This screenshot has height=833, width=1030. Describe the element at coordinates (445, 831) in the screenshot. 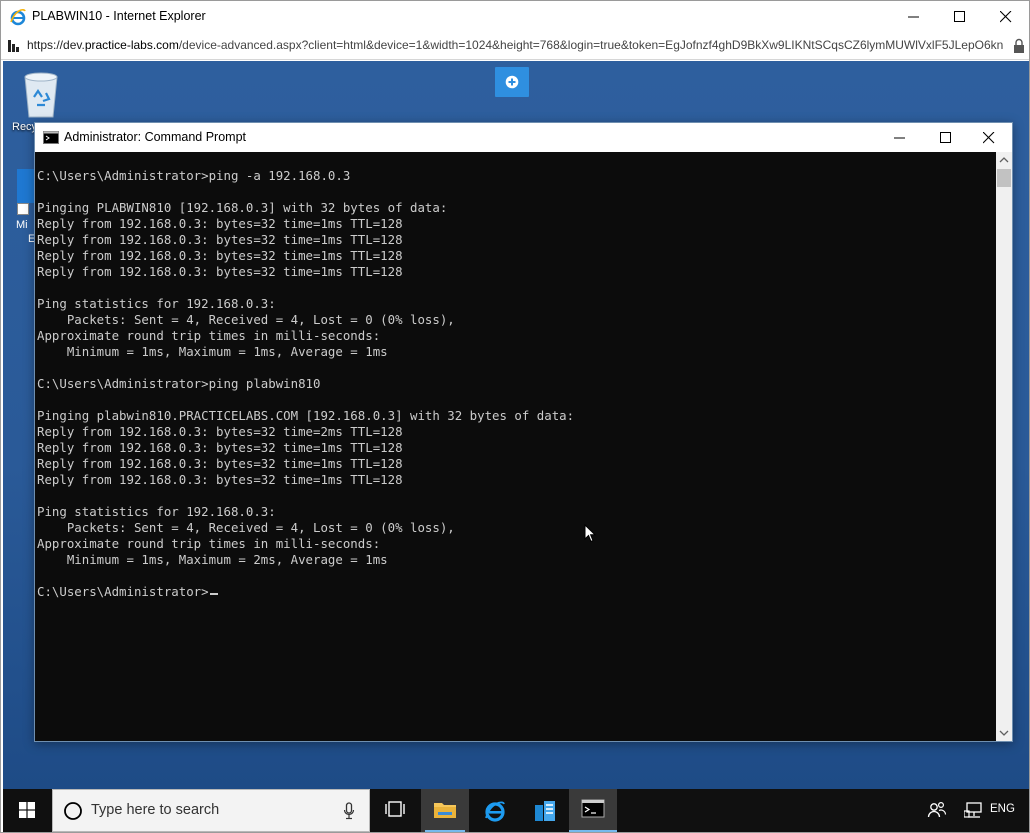

I see `running-indicator` at that location.